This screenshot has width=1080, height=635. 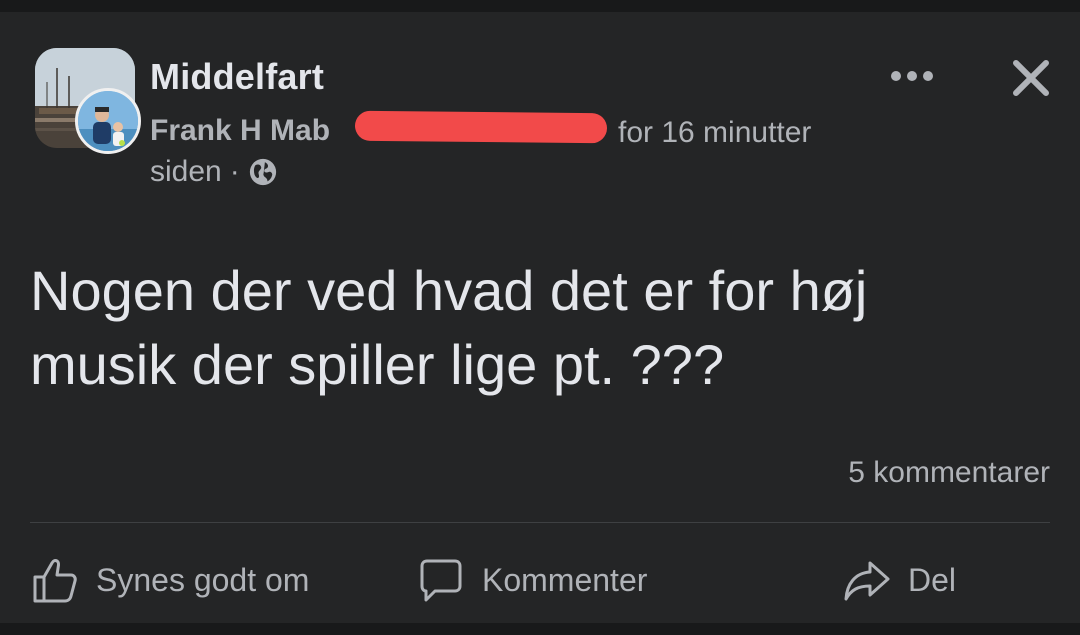 I want to click on close-button, so click(x=1031, y=78).